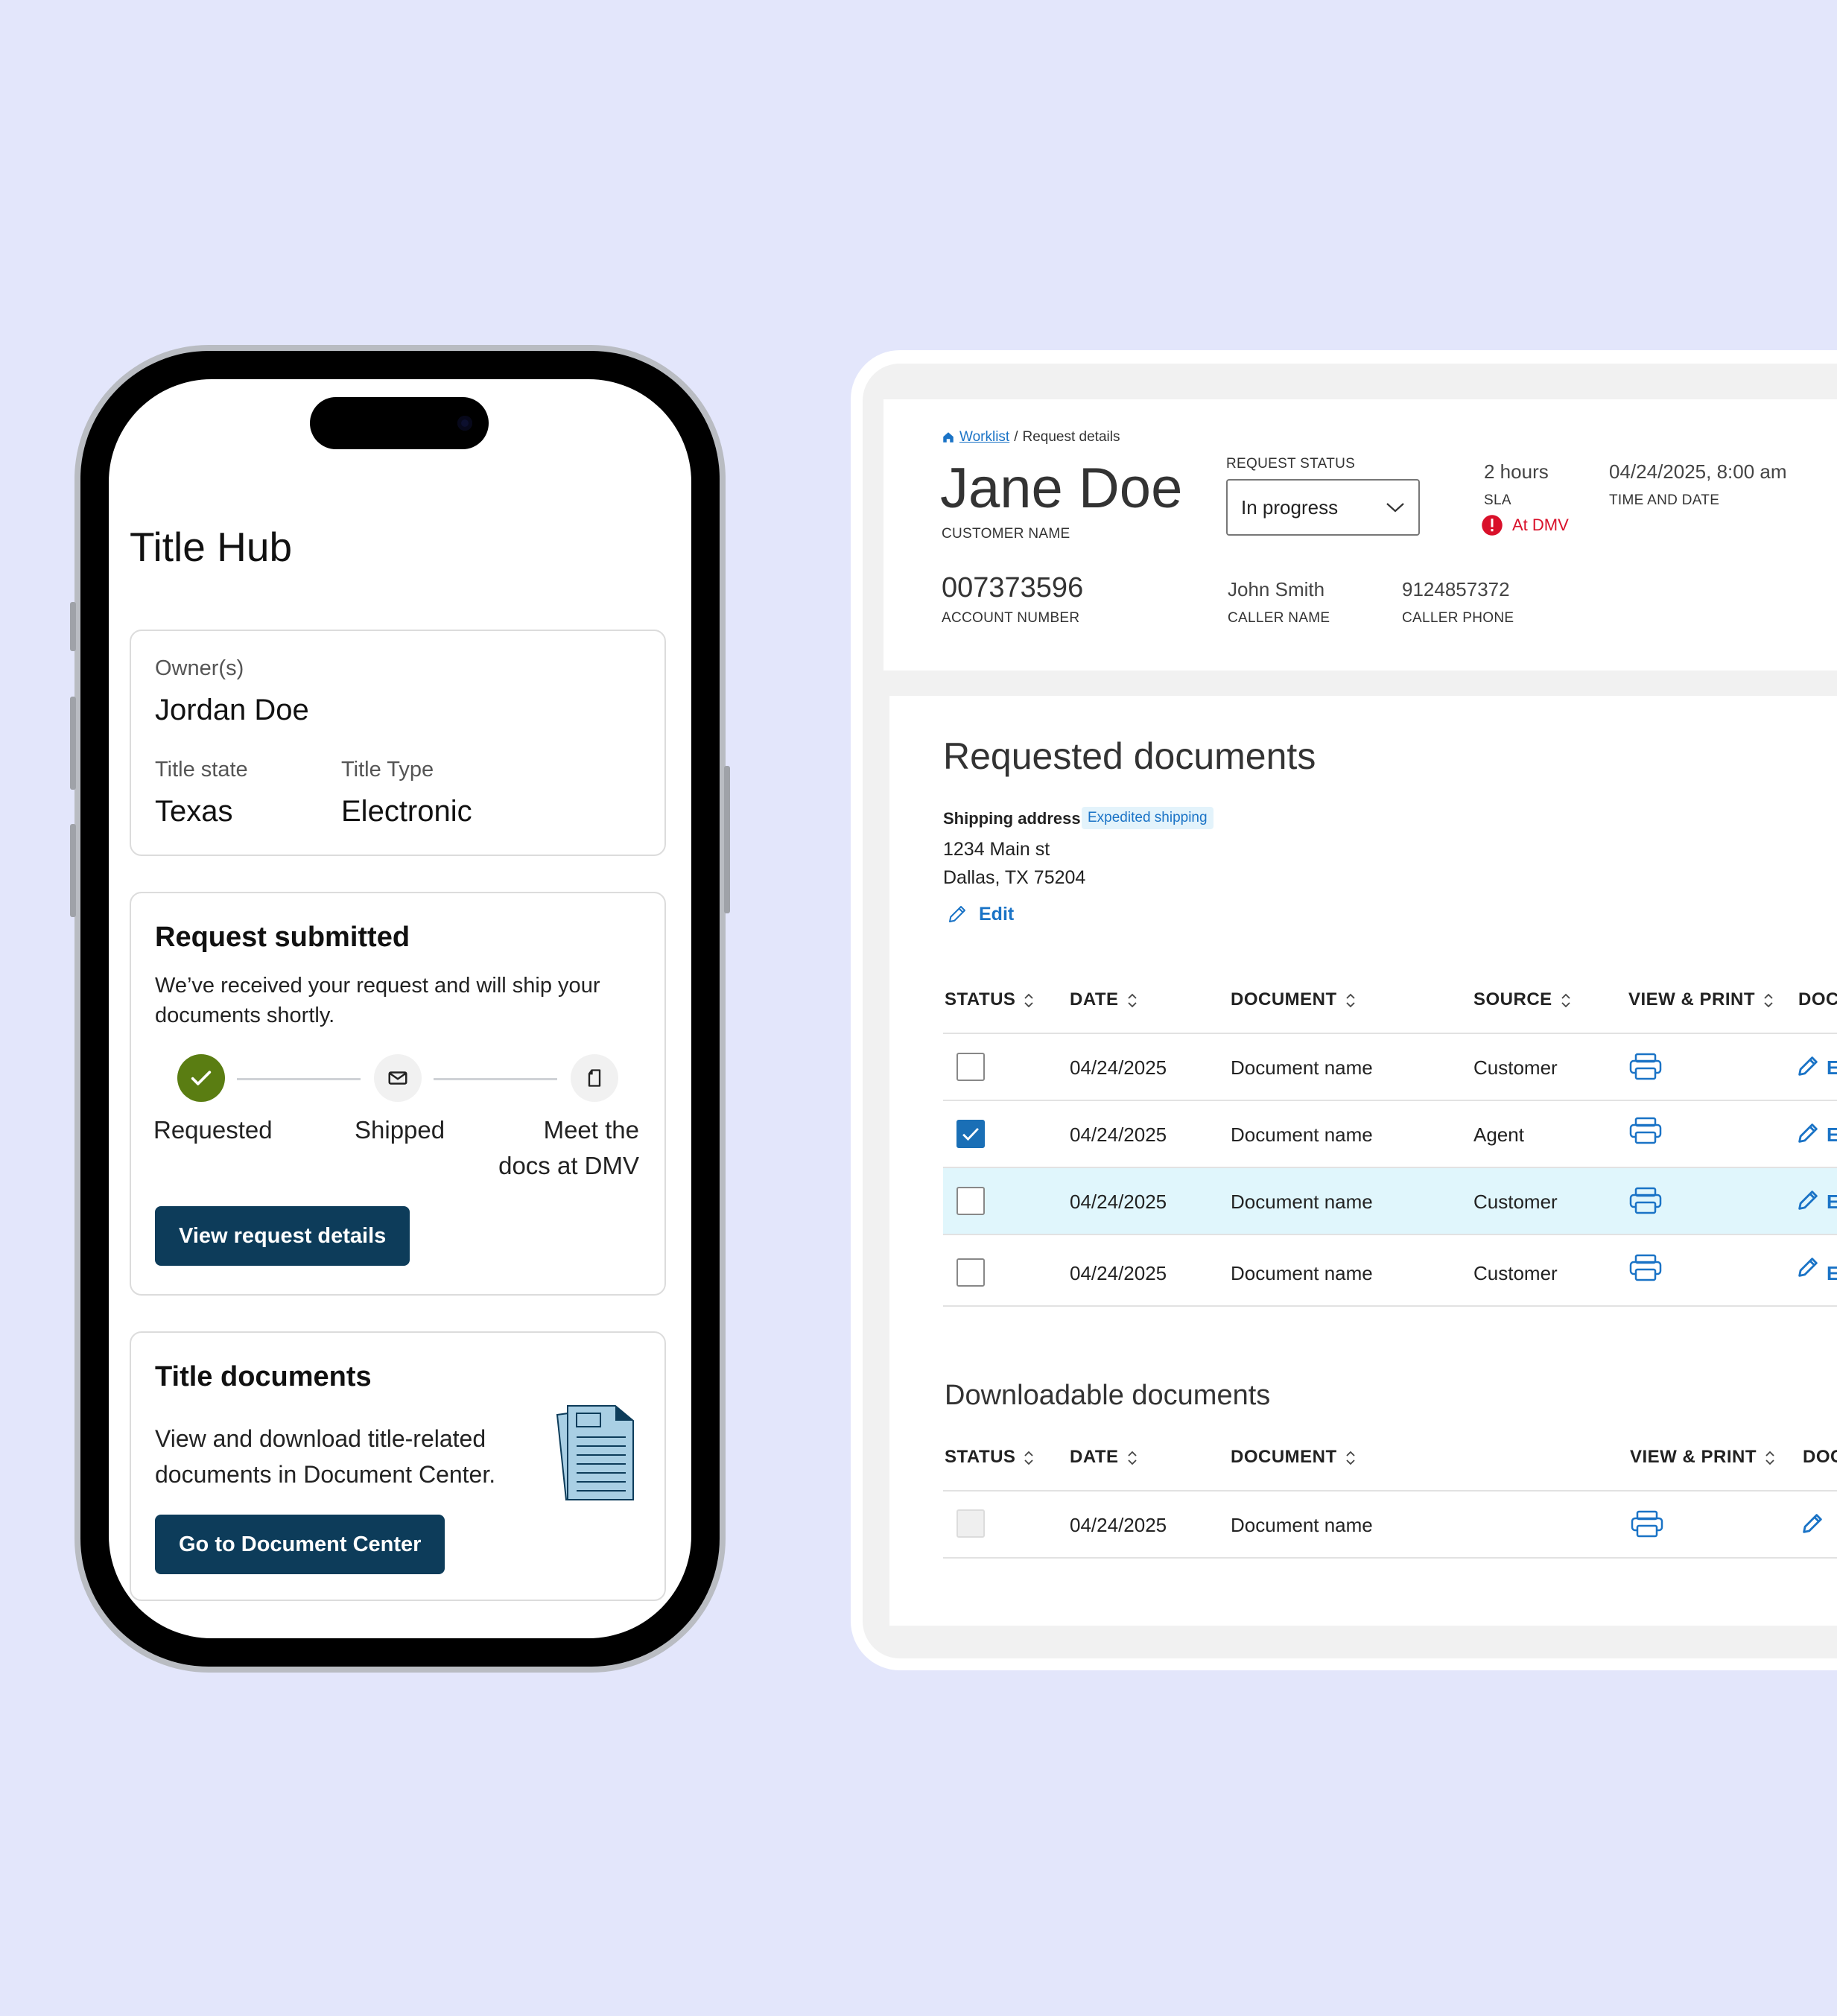 Image resolution: width=1837 pixels, height=2016 pixels. Describe the element at coordinates (1031, 437) in the screenshot. I see `breadcrumb: Worklist / Request details` at that location.